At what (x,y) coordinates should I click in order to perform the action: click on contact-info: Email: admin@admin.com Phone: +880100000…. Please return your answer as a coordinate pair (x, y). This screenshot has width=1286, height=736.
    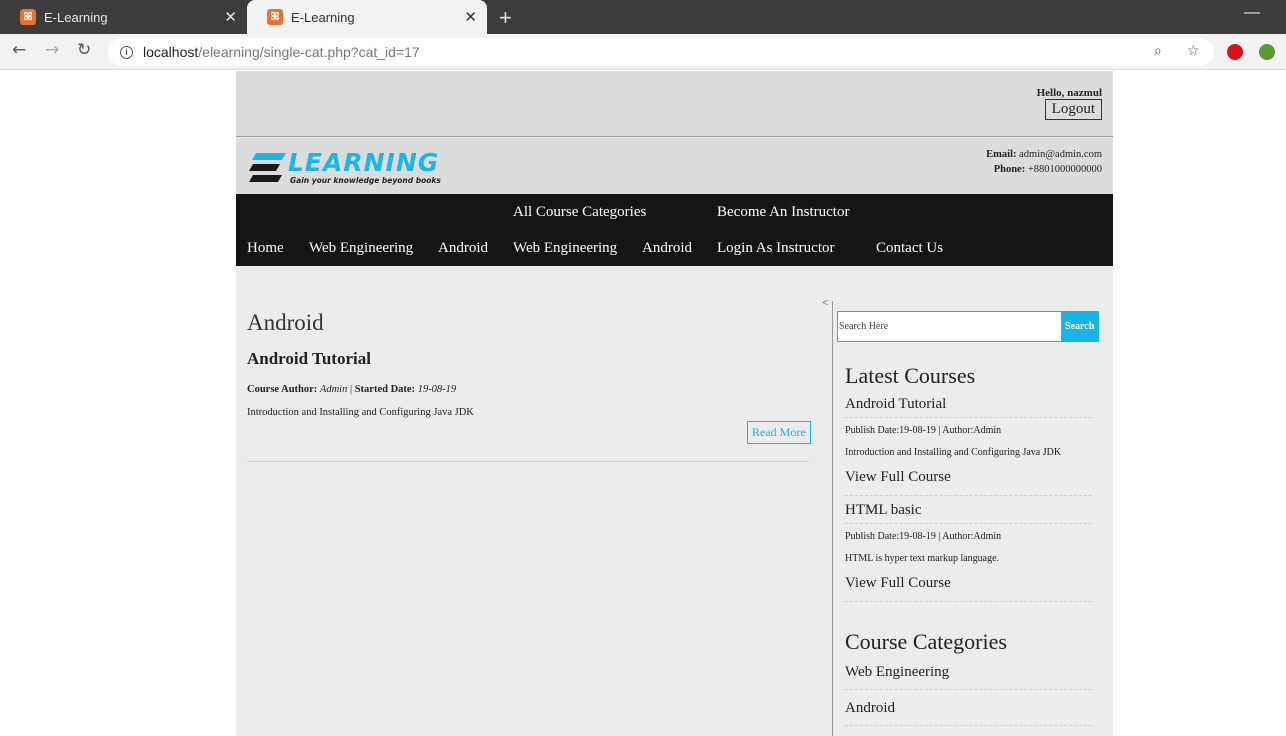
    Looking at the image, I should click on (1044, 162).